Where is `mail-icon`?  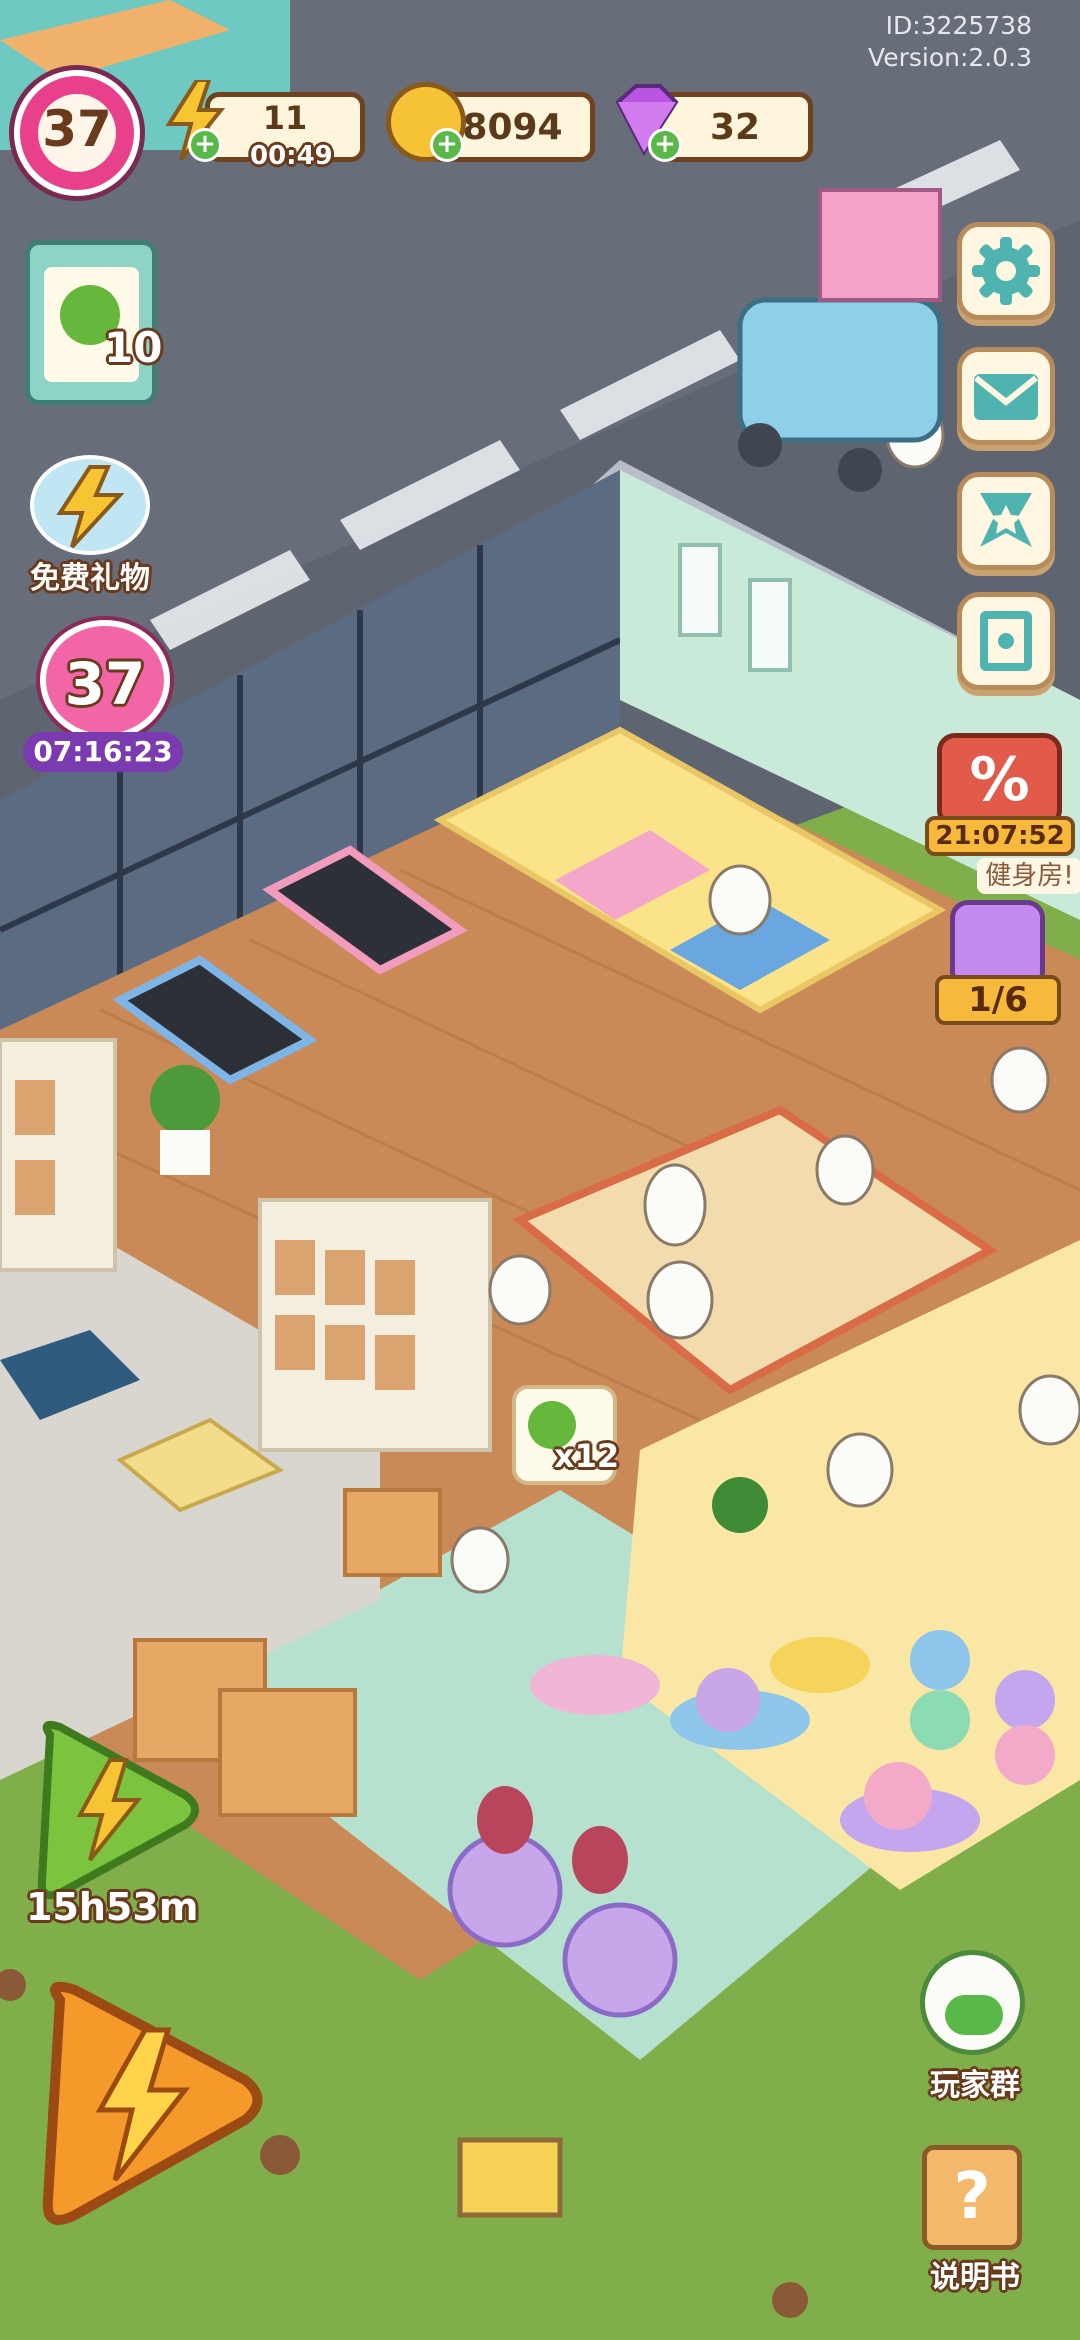 mail-icon is located at coordinates (1006, 397).